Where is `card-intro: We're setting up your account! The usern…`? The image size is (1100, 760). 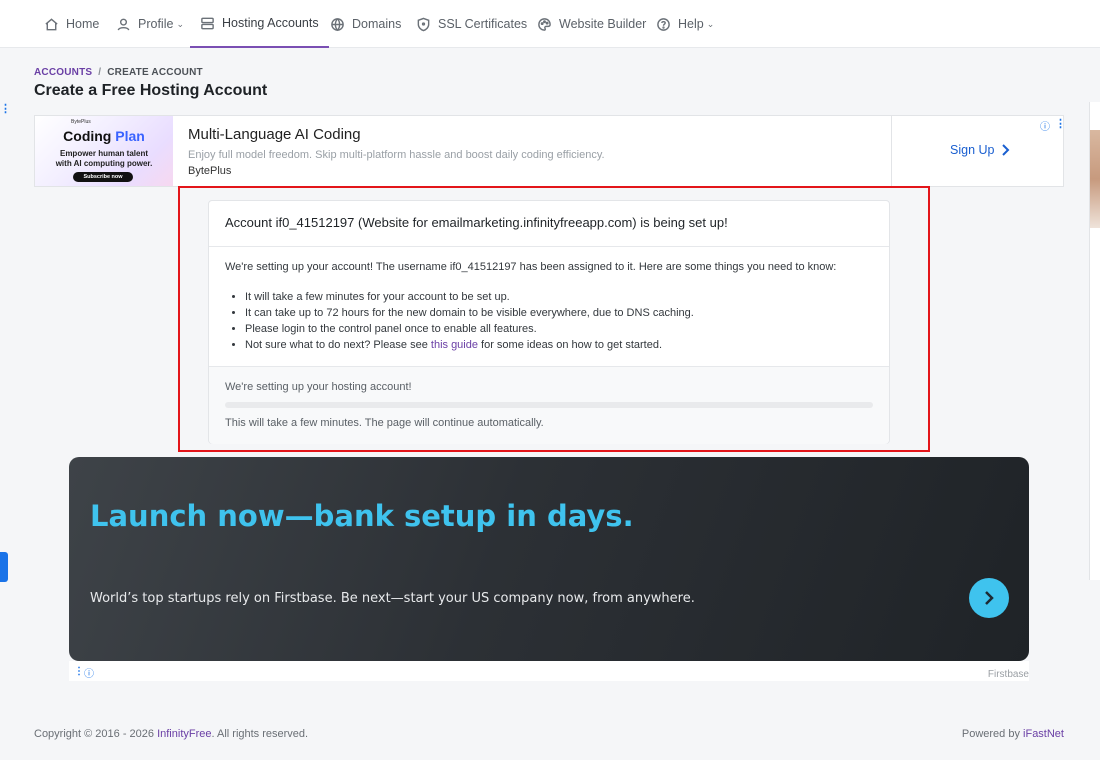 card-intro: We're setting up your account! The usern… is located at coordinates (531, 267).